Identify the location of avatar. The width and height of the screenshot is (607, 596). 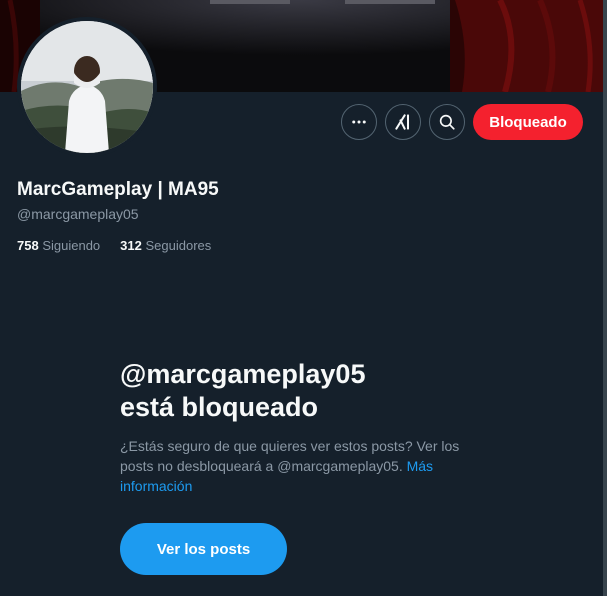
(87, 87).